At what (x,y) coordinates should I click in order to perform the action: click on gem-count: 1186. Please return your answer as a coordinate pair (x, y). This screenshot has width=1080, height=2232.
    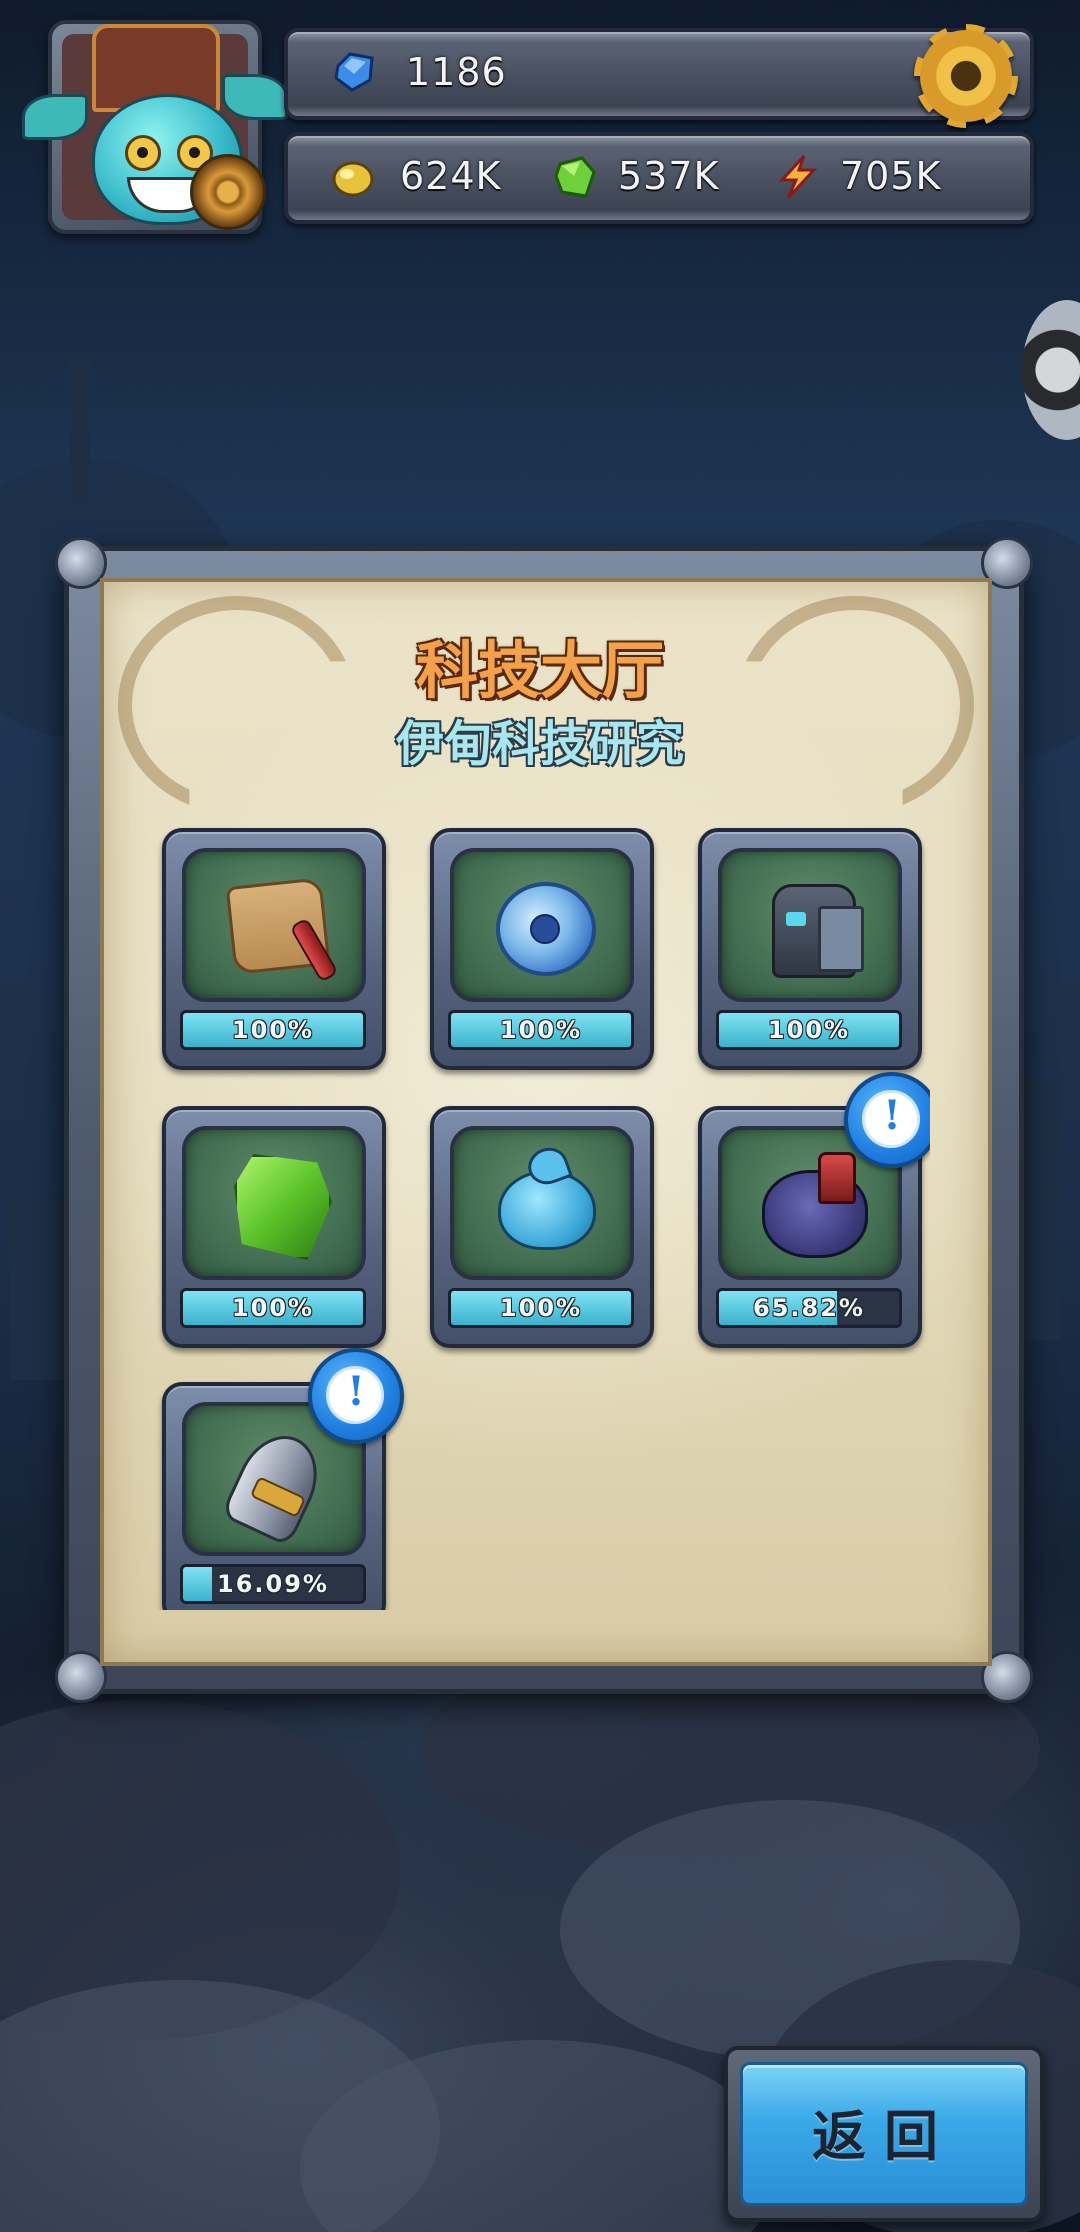
    Looking at the image, I should click on (456, 72).